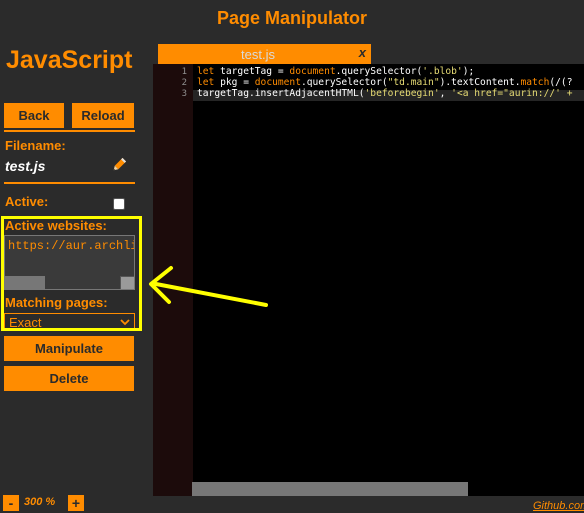  Describe the element at coordinates (40, 502) in the screenshot. I see `zoom-level: 300 %` at that location.